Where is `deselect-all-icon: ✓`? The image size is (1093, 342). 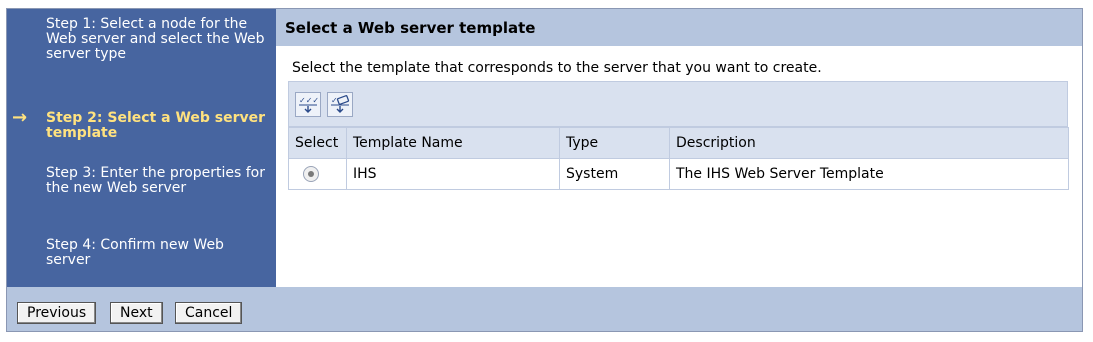
deselect-all-icon: ✓ is located at coordinates (340, 104).